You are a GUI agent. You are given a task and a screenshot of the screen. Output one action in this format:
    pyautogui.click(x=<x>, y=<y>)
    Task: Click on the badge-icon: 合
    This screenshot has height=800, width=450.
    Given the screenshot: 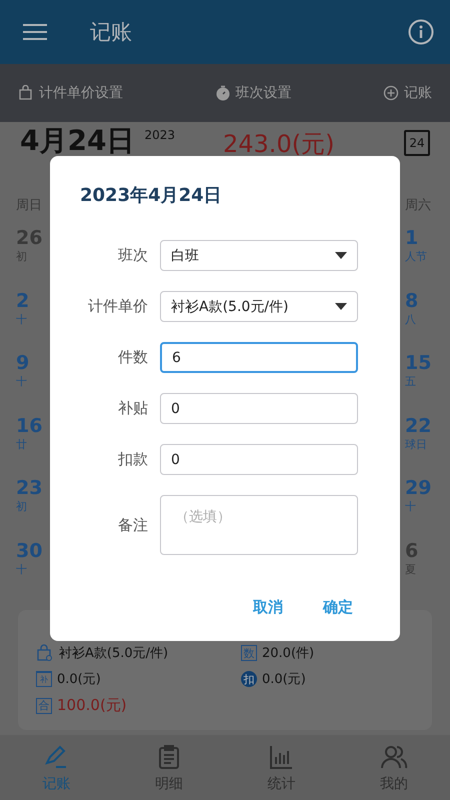 What is the action you would take?
    pyautogui.click(x=44, y=706)
    